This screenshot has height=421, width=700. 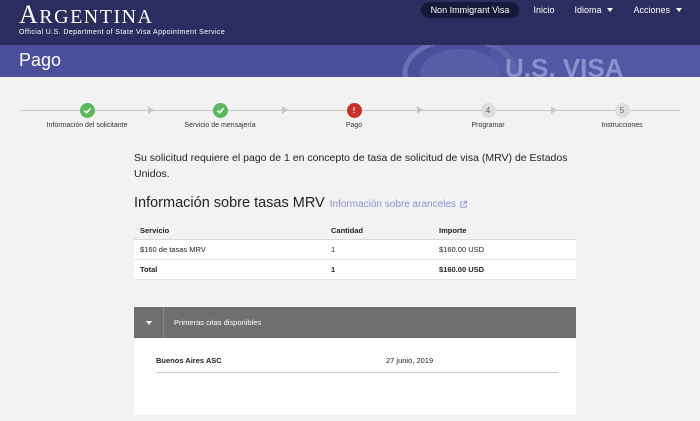 I want to click on step-label: Pago, so click(x=354, y=125).